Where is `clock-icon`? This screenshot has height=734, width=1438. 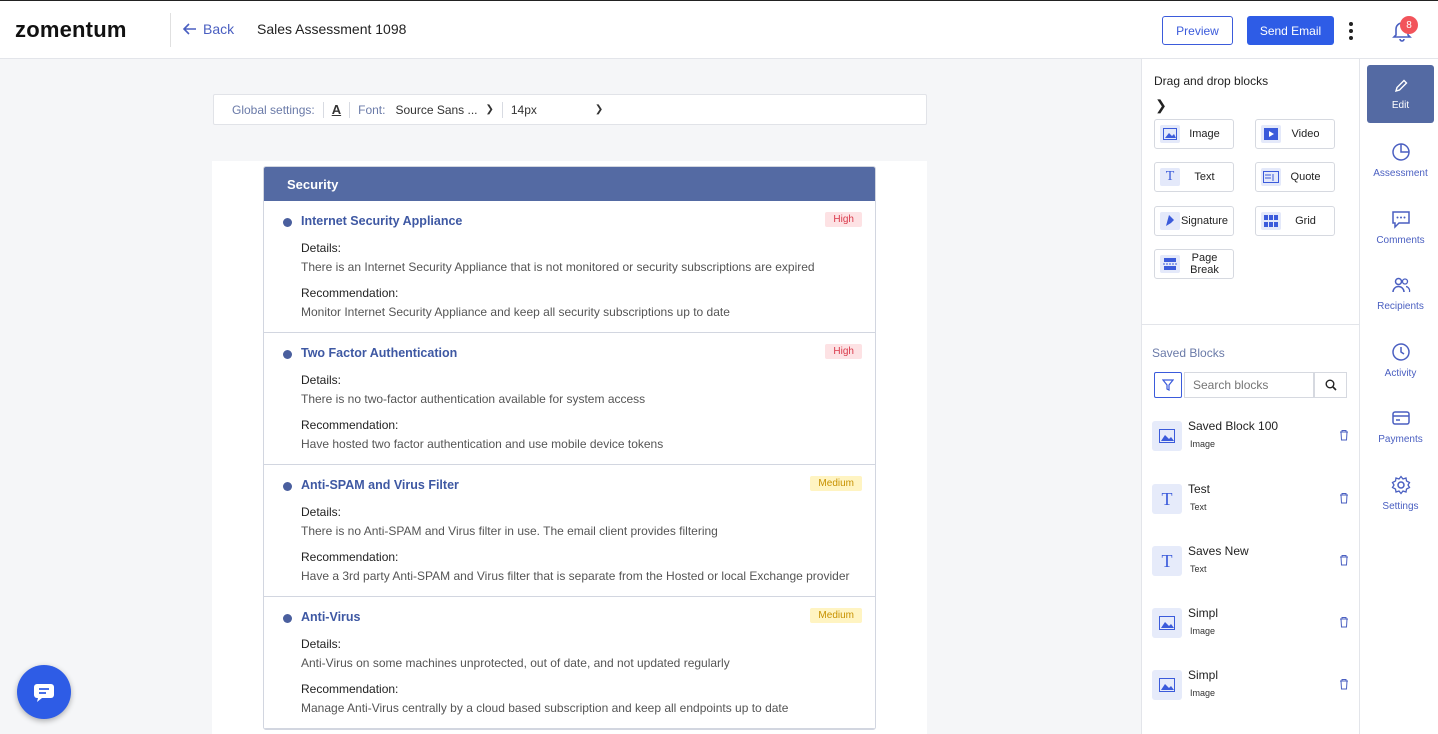
clock-icon is located at coordinates (1400, 351).